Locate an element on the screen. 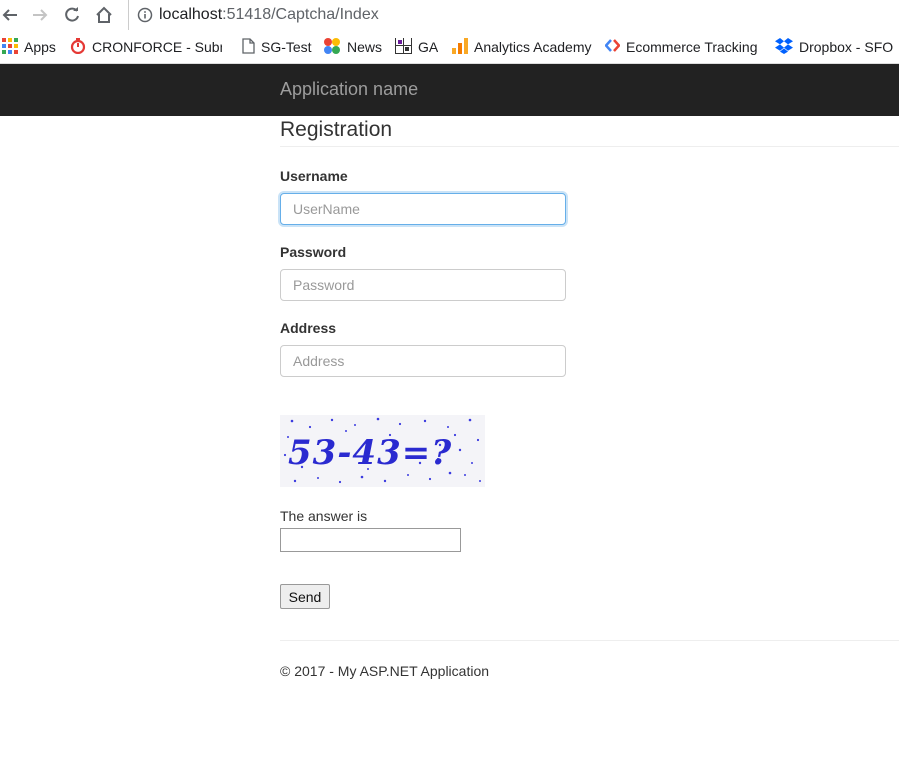 The height and width of the screenshot is (768, 899). info-icon is located at coordinates (145, 15).